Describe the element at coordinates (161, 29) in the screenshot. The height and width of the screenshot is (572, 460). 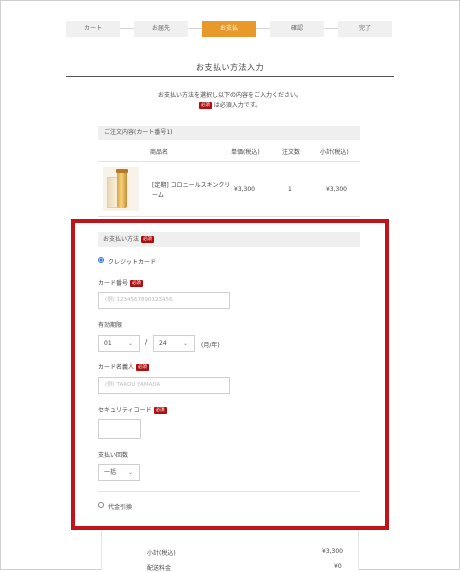
I see `step-delivery: お届先` at that location.